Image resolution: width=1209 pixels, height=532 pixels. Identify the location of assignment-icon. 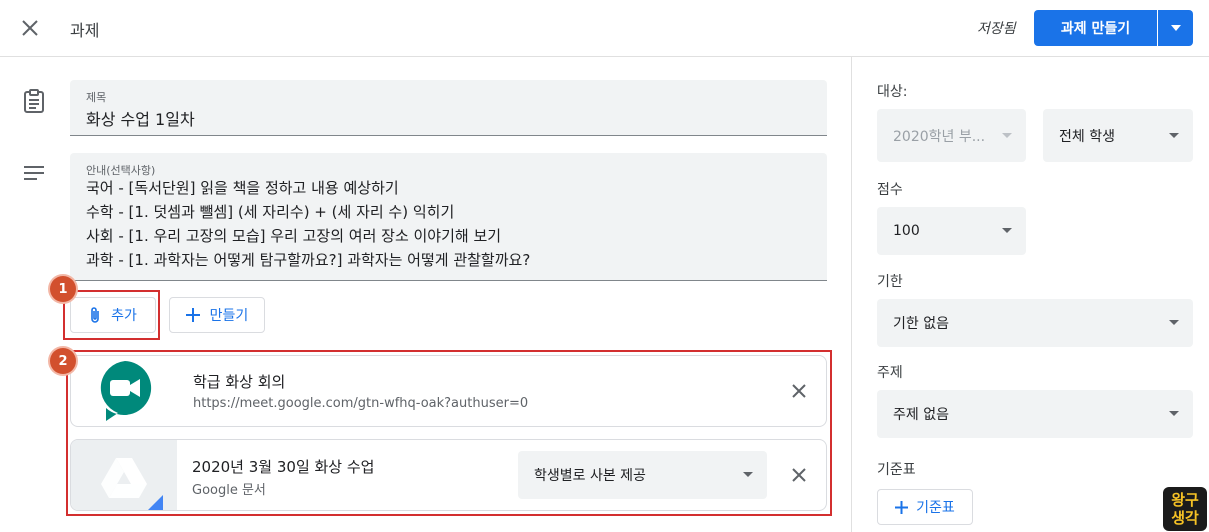
(34, 101).